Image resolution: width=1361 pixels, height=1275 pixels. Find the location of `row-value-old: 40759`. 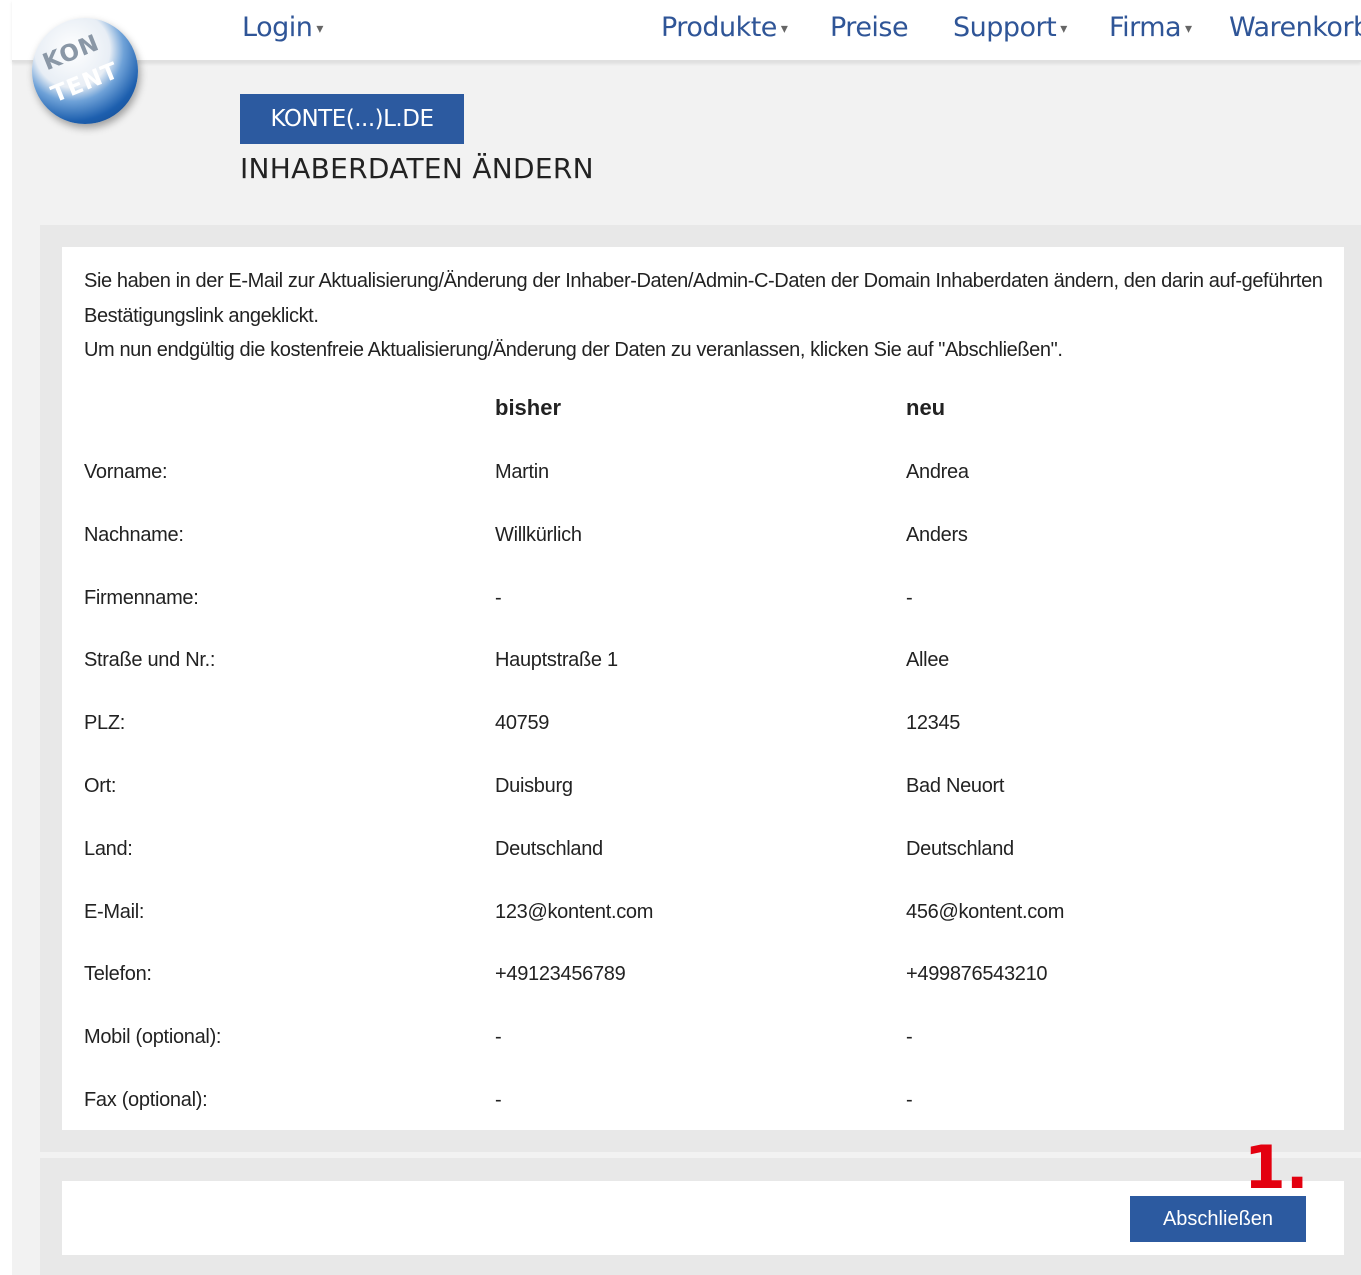

row-value-old: 40759 is located at coordinates (522, 723).